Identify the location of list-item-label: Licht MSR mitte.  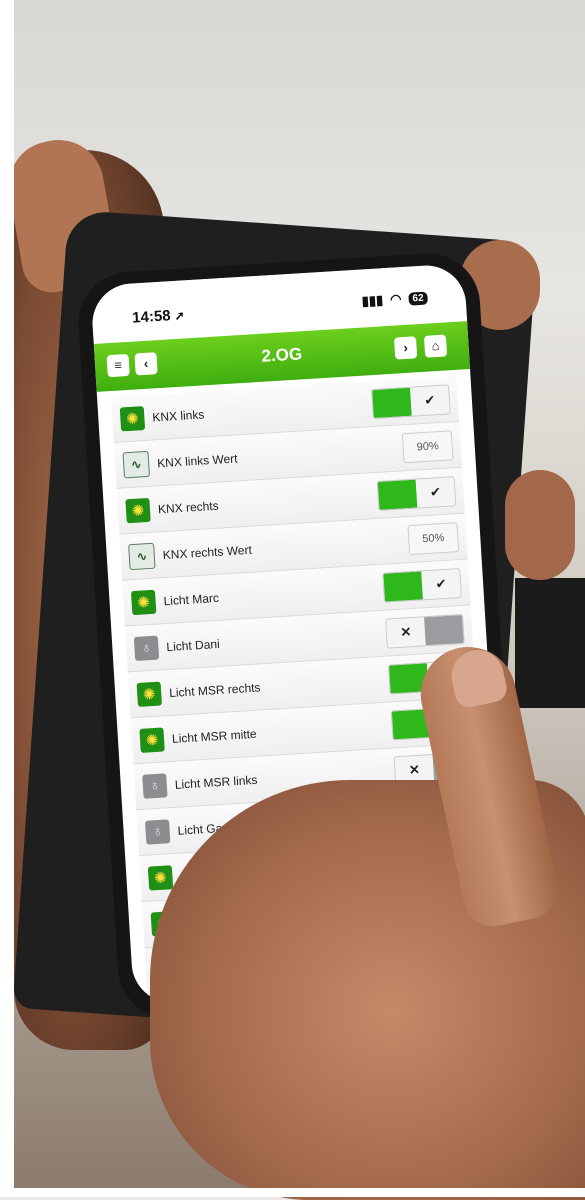
(214, 736).